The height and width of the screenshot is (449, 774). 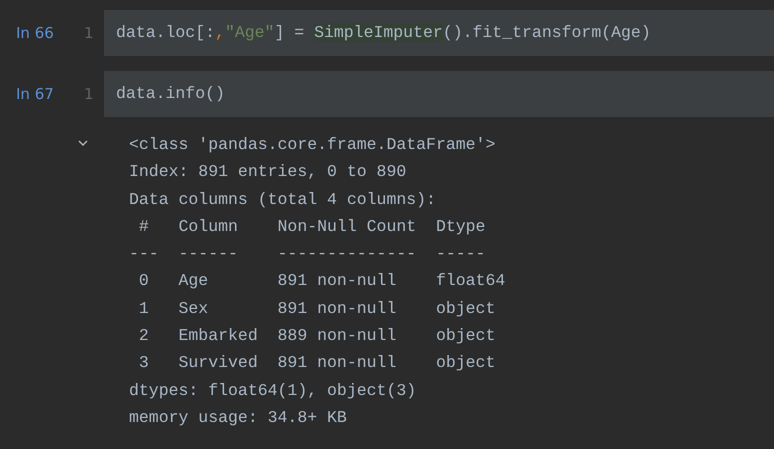 I want to click on code-cell: data.info(), so click(x=439, y=94).